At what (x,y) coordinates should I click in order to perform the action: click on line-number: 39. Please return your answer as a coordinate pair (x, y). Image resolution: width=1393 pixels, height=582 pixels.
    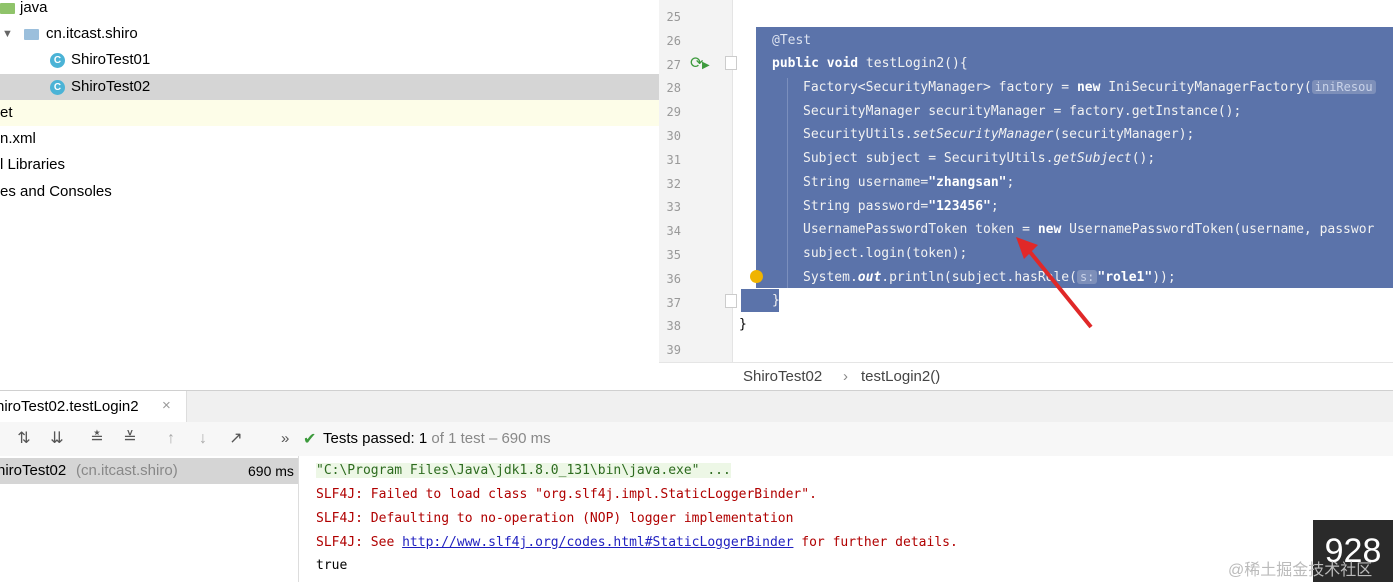
    Looking at the image, I should click on (673, 350).